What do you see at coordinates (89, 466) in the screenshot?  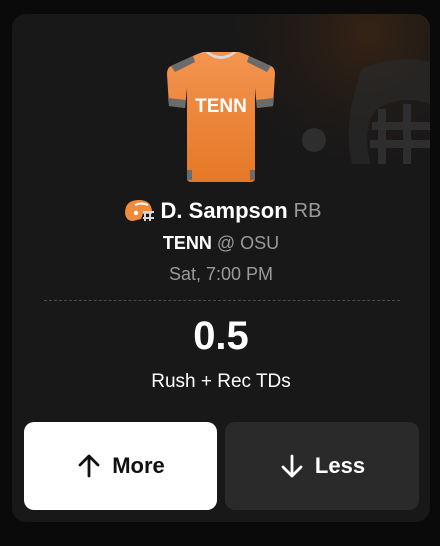 I see `arrow-up-icon` at bounding box center [89, 466].